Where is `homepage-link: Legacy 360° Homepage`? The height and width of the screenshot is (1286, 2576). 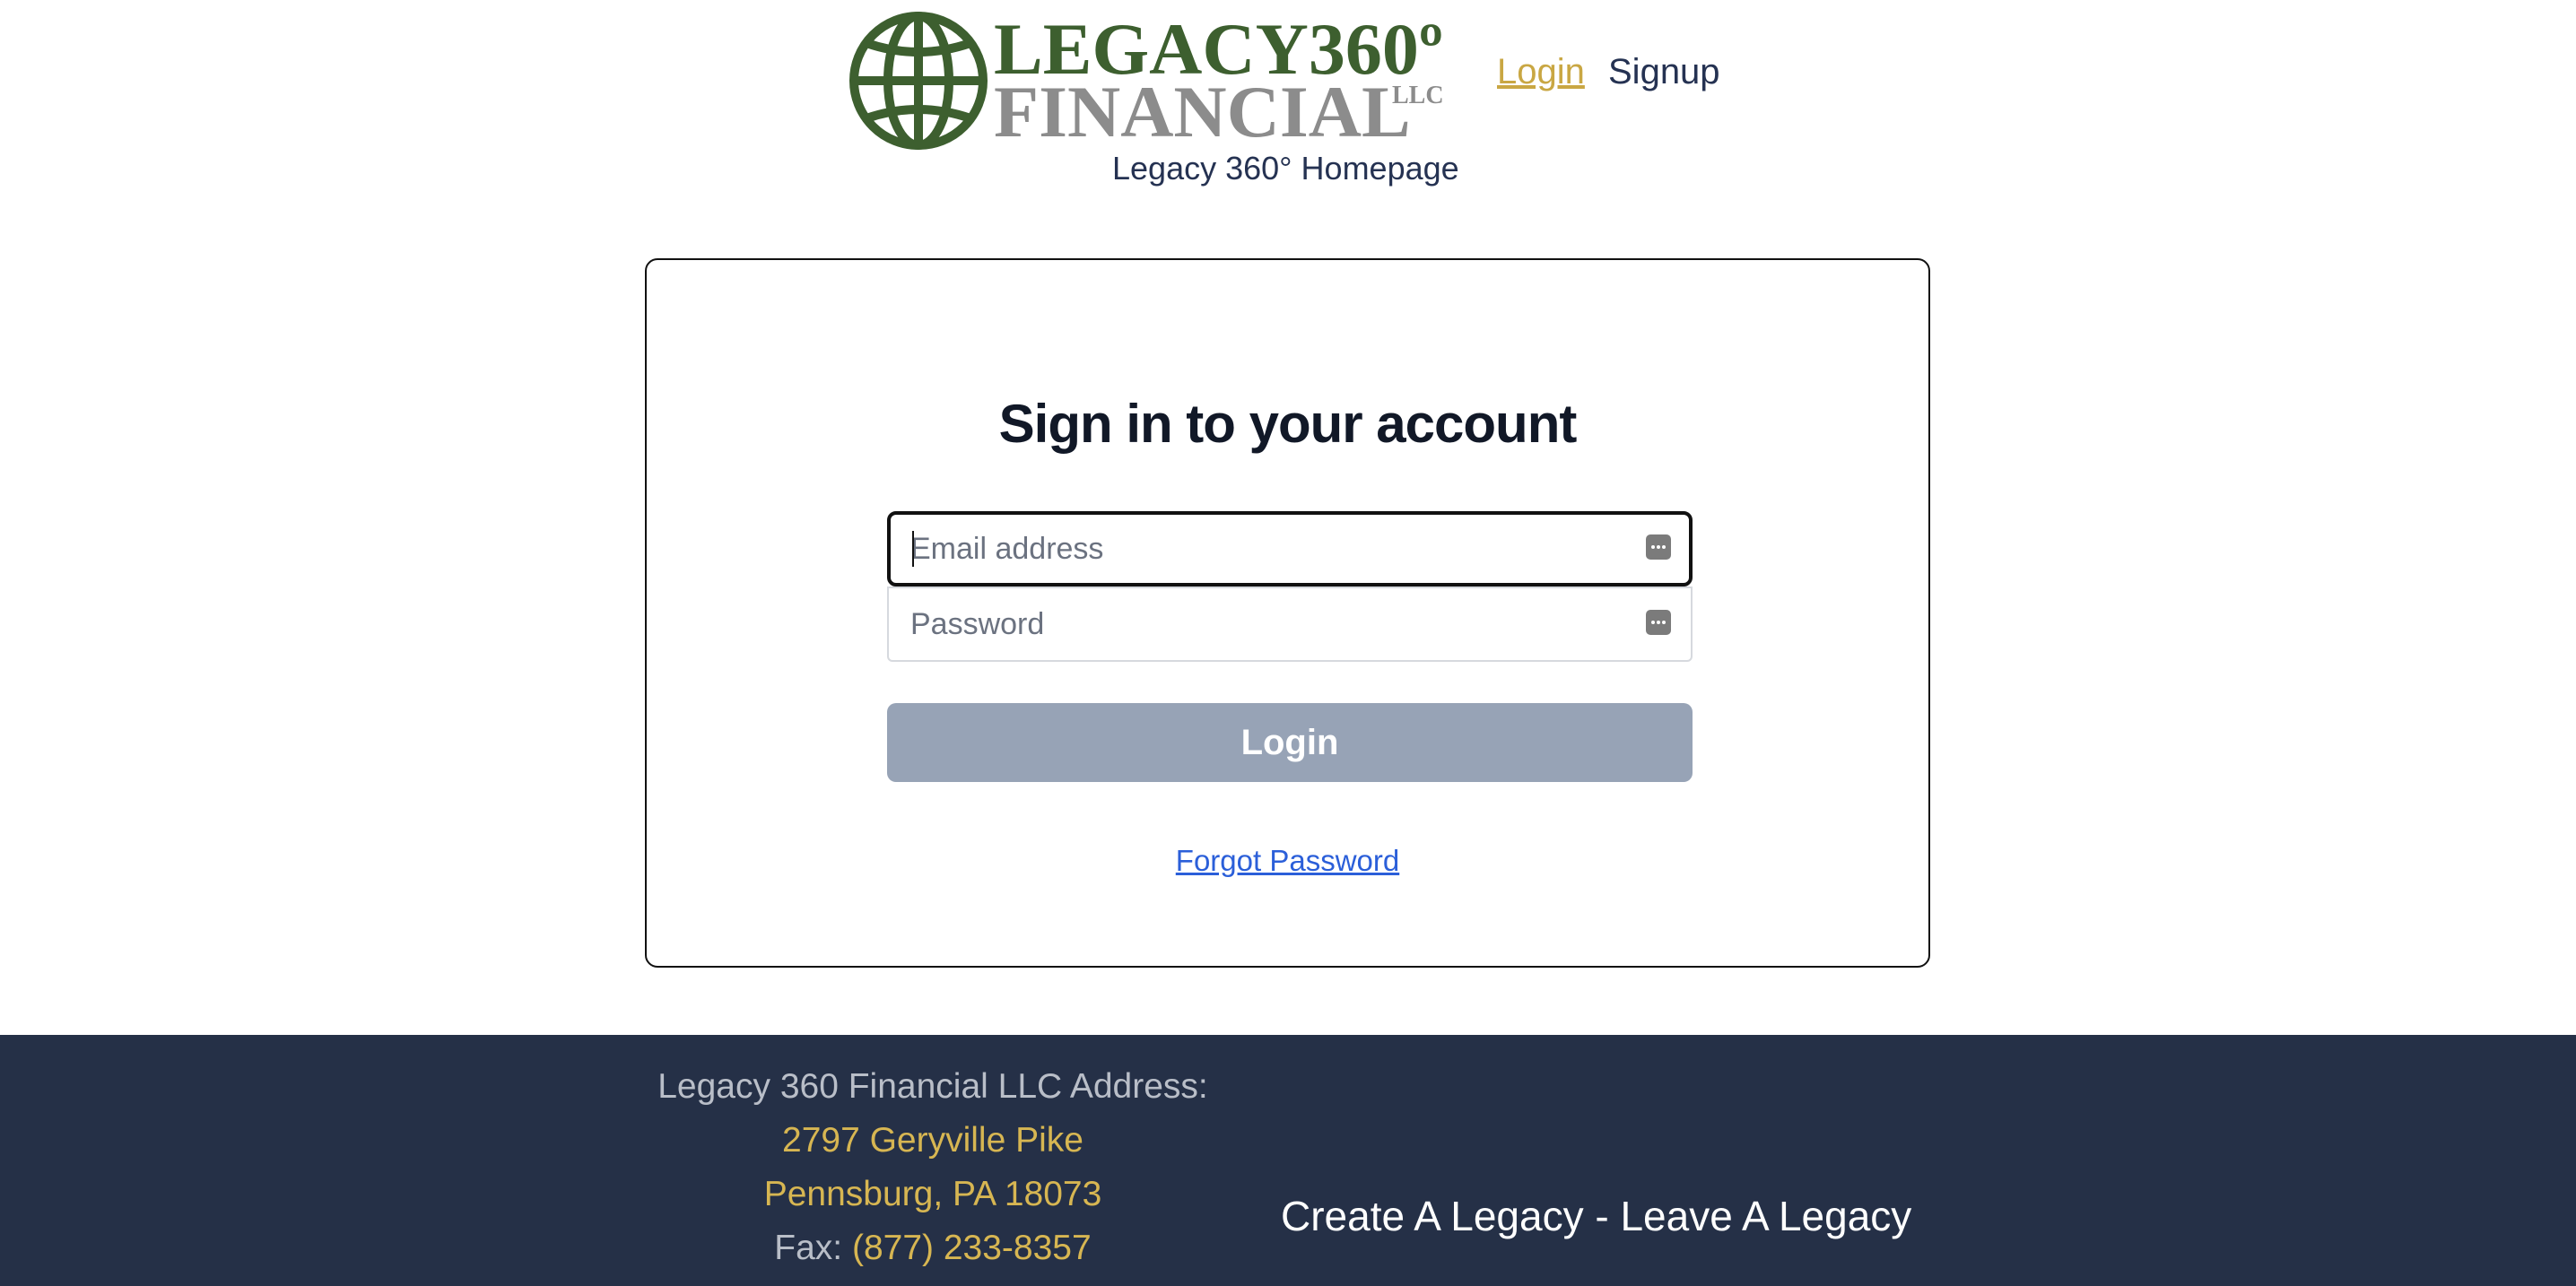 homepage-link: Legacy 360° Homepage is located at coordinates (1285, 168).